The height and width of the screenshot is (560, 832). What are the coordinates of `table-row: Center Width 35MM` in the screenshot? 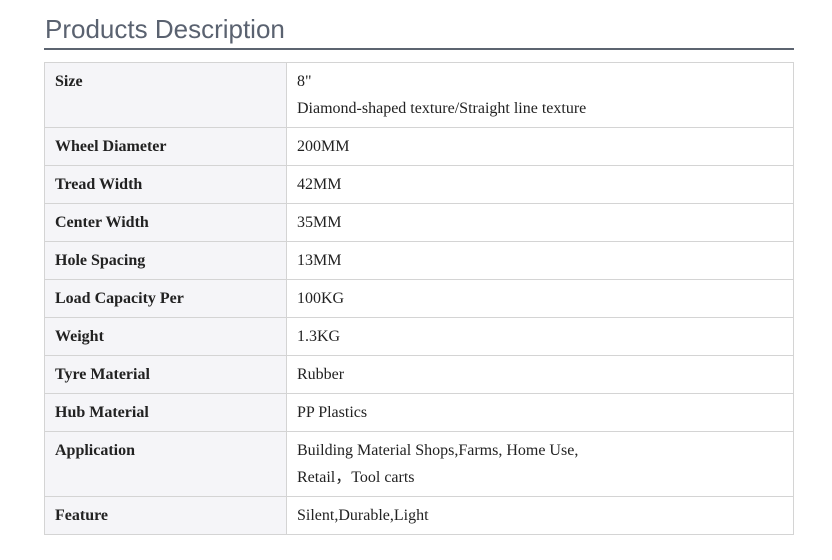 It's located at (419, 222).